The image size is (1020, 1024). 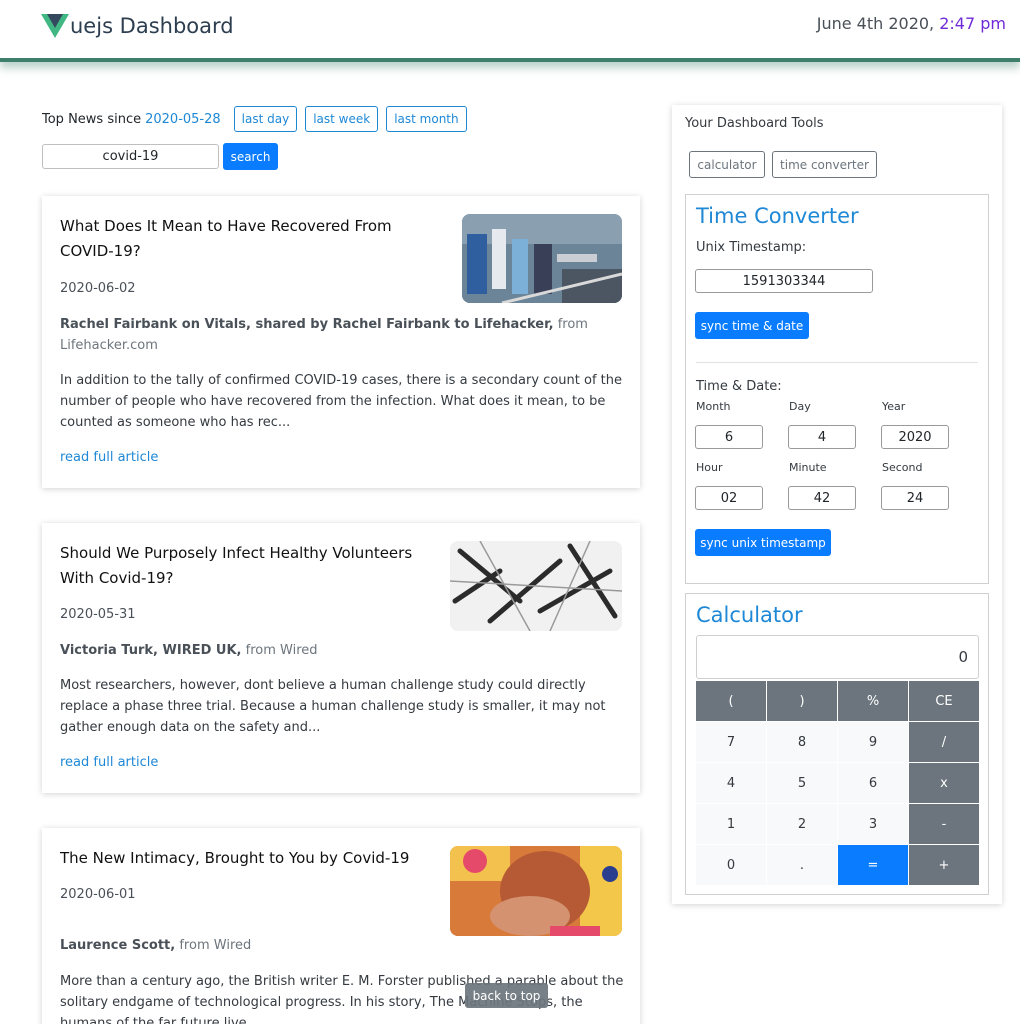 What do you see at coordinates (944, 824) in the screenshot?
I see `calc-key-minus: -` at bounding box center [944, 824].